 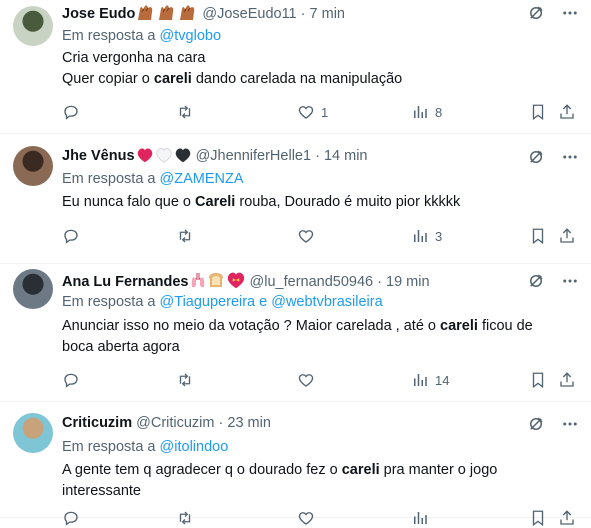 What do you see at coordinates (459, 326) in the screenshot?
I see `highlighted-term: careli` at bounding box center [459, 326].